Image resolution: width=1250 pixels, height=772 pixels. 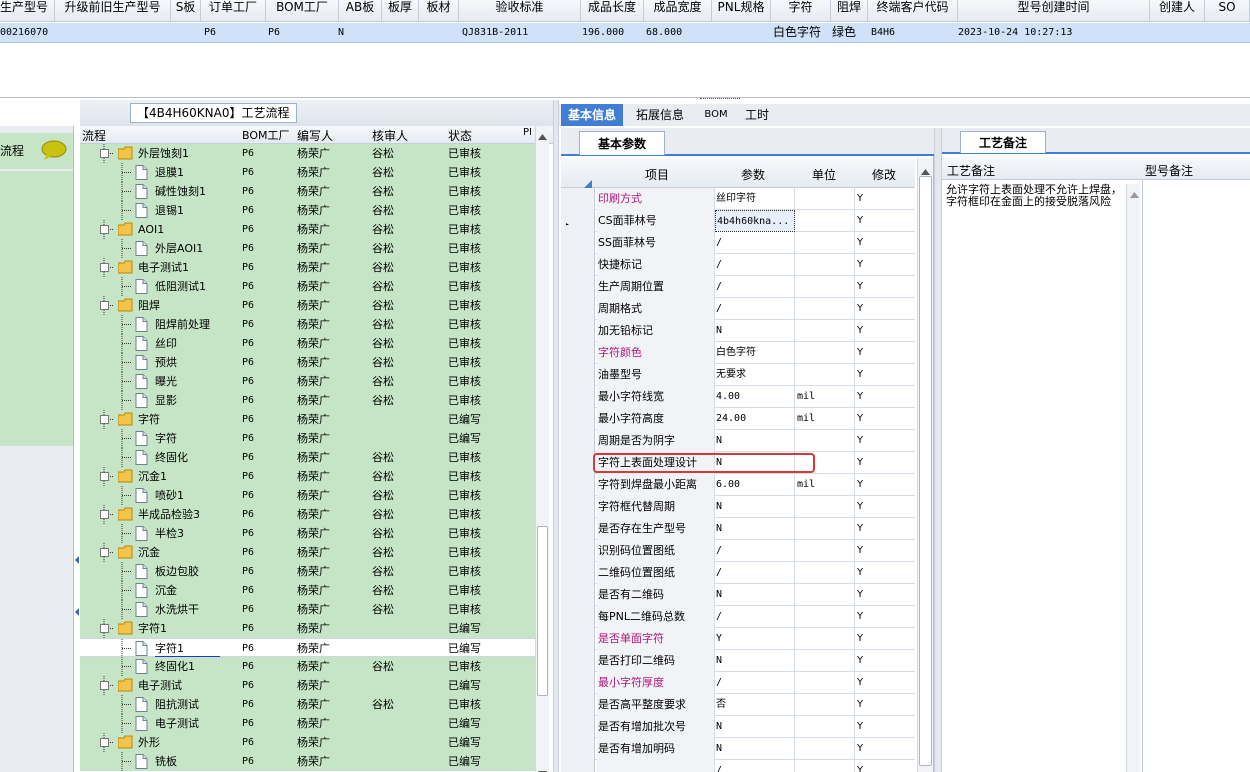 What do you see at coordinates (307, 248) in the screenshot?
I see `tree-step-row: 外层AOI1 P6 杨荣广 谷松 已审核` at bounding box center [307, 248].